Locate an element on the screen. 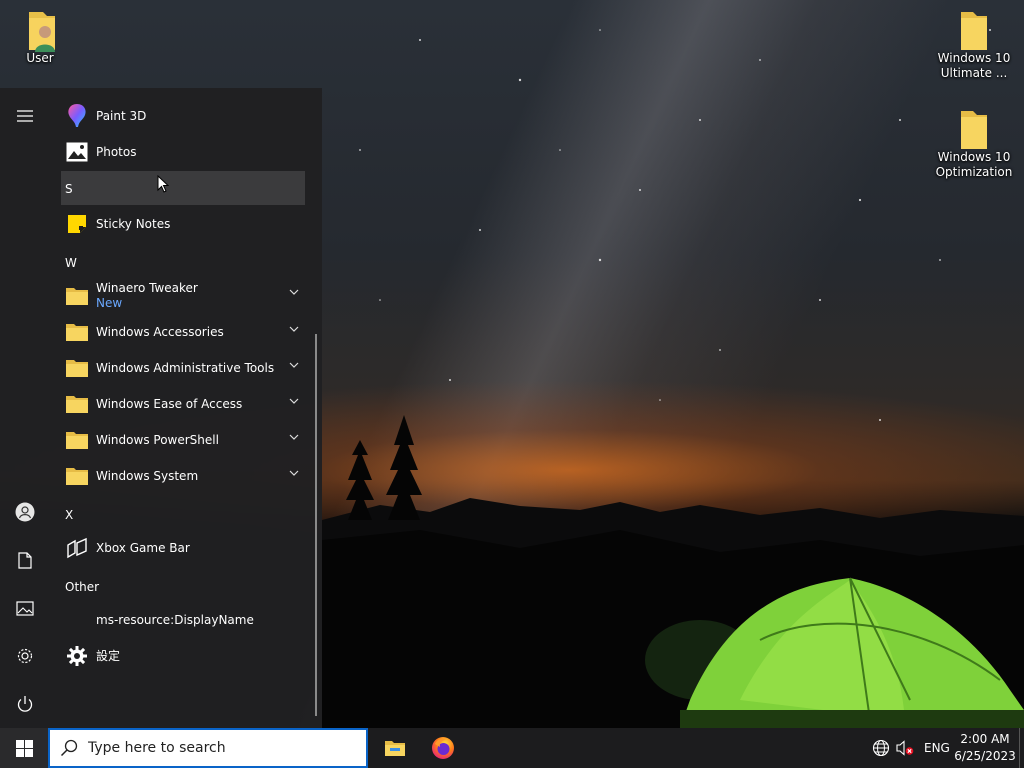  letter-header-w: W is located at coordinates (183, 262).